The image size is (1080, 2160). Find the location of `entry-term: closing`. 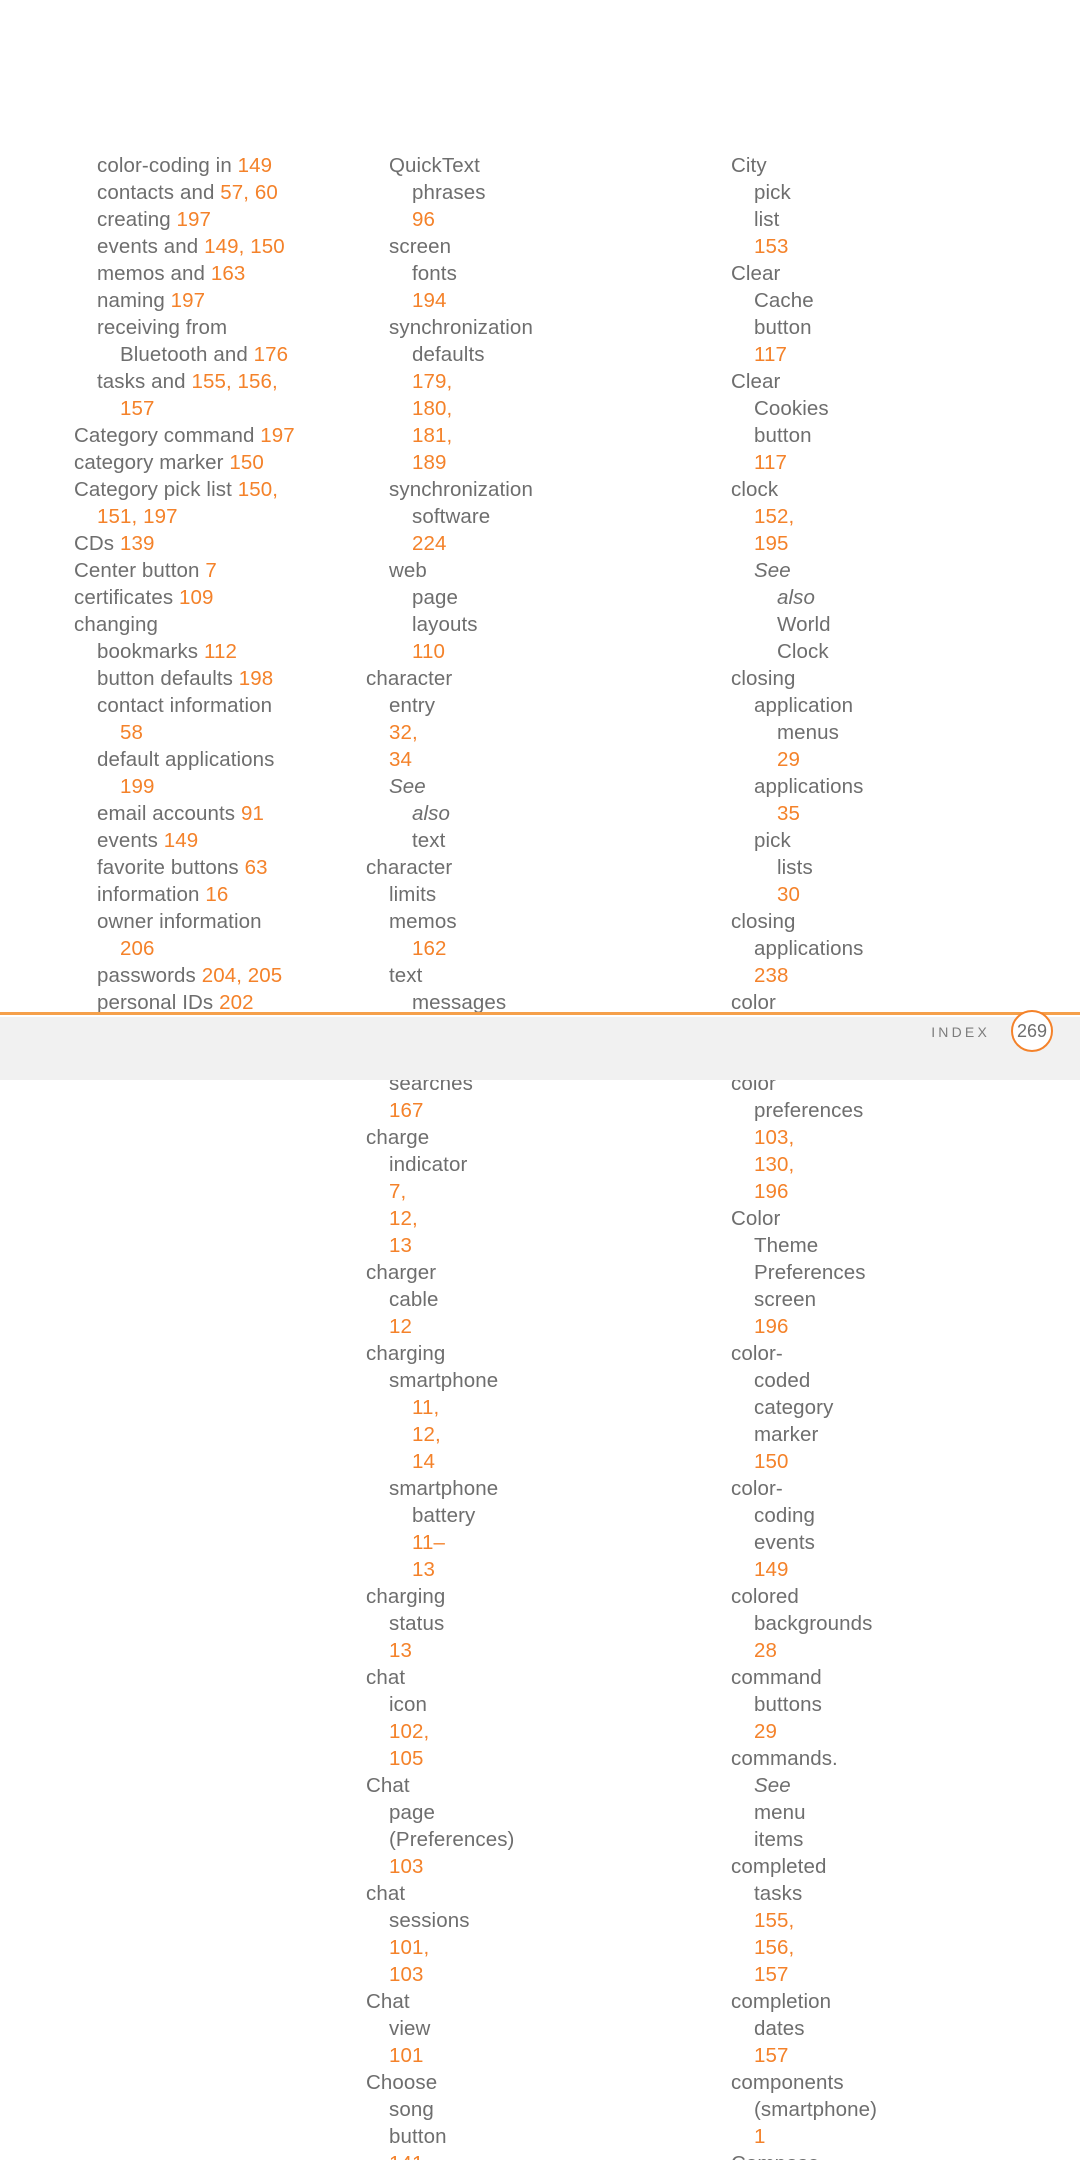

entry-term: closing is located at coordinates (763, 678).